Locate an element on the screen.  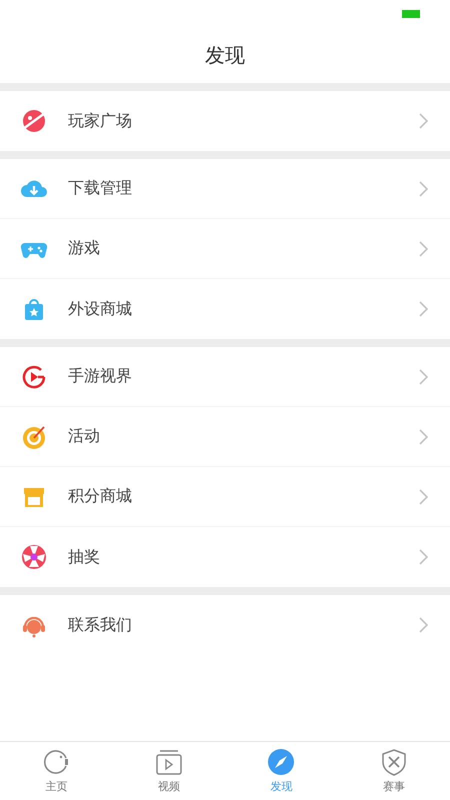
video-icon is located at coordinates (168, 762).